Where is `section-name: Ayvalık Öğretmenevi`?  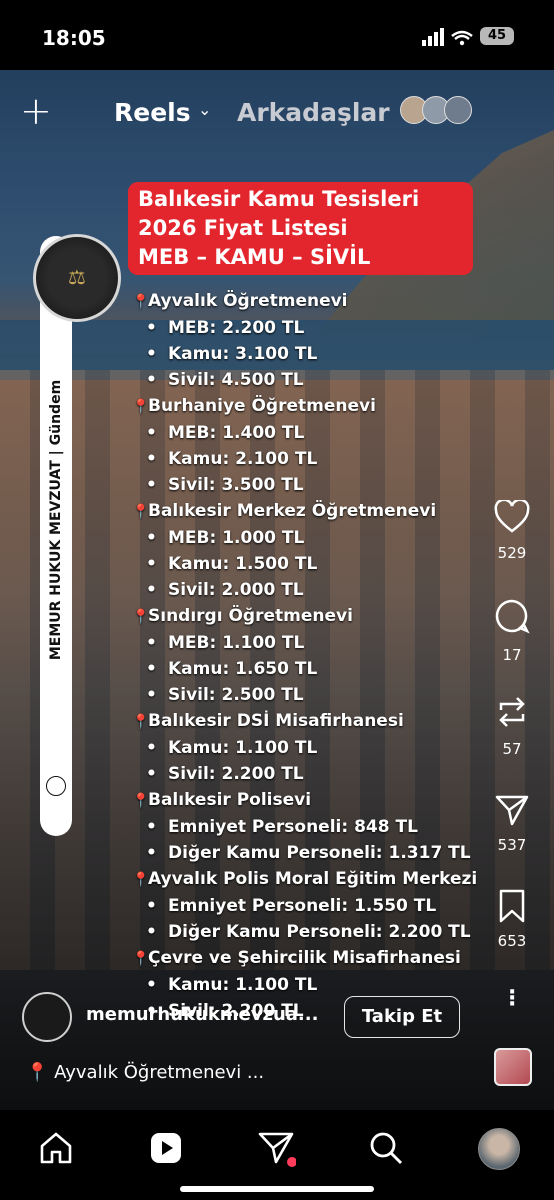
section-name: Ayvalık Öğretmenevi is located at coordinates (248, 301).